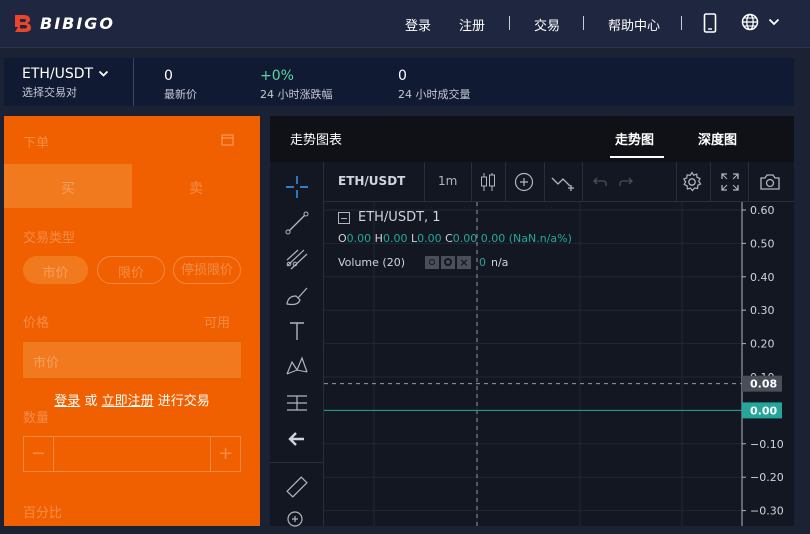 This screenshot has width=810, height=534. Describe the element at coordinates (464, 262) in the screenshot. I see `close-icon: ×` at that location.